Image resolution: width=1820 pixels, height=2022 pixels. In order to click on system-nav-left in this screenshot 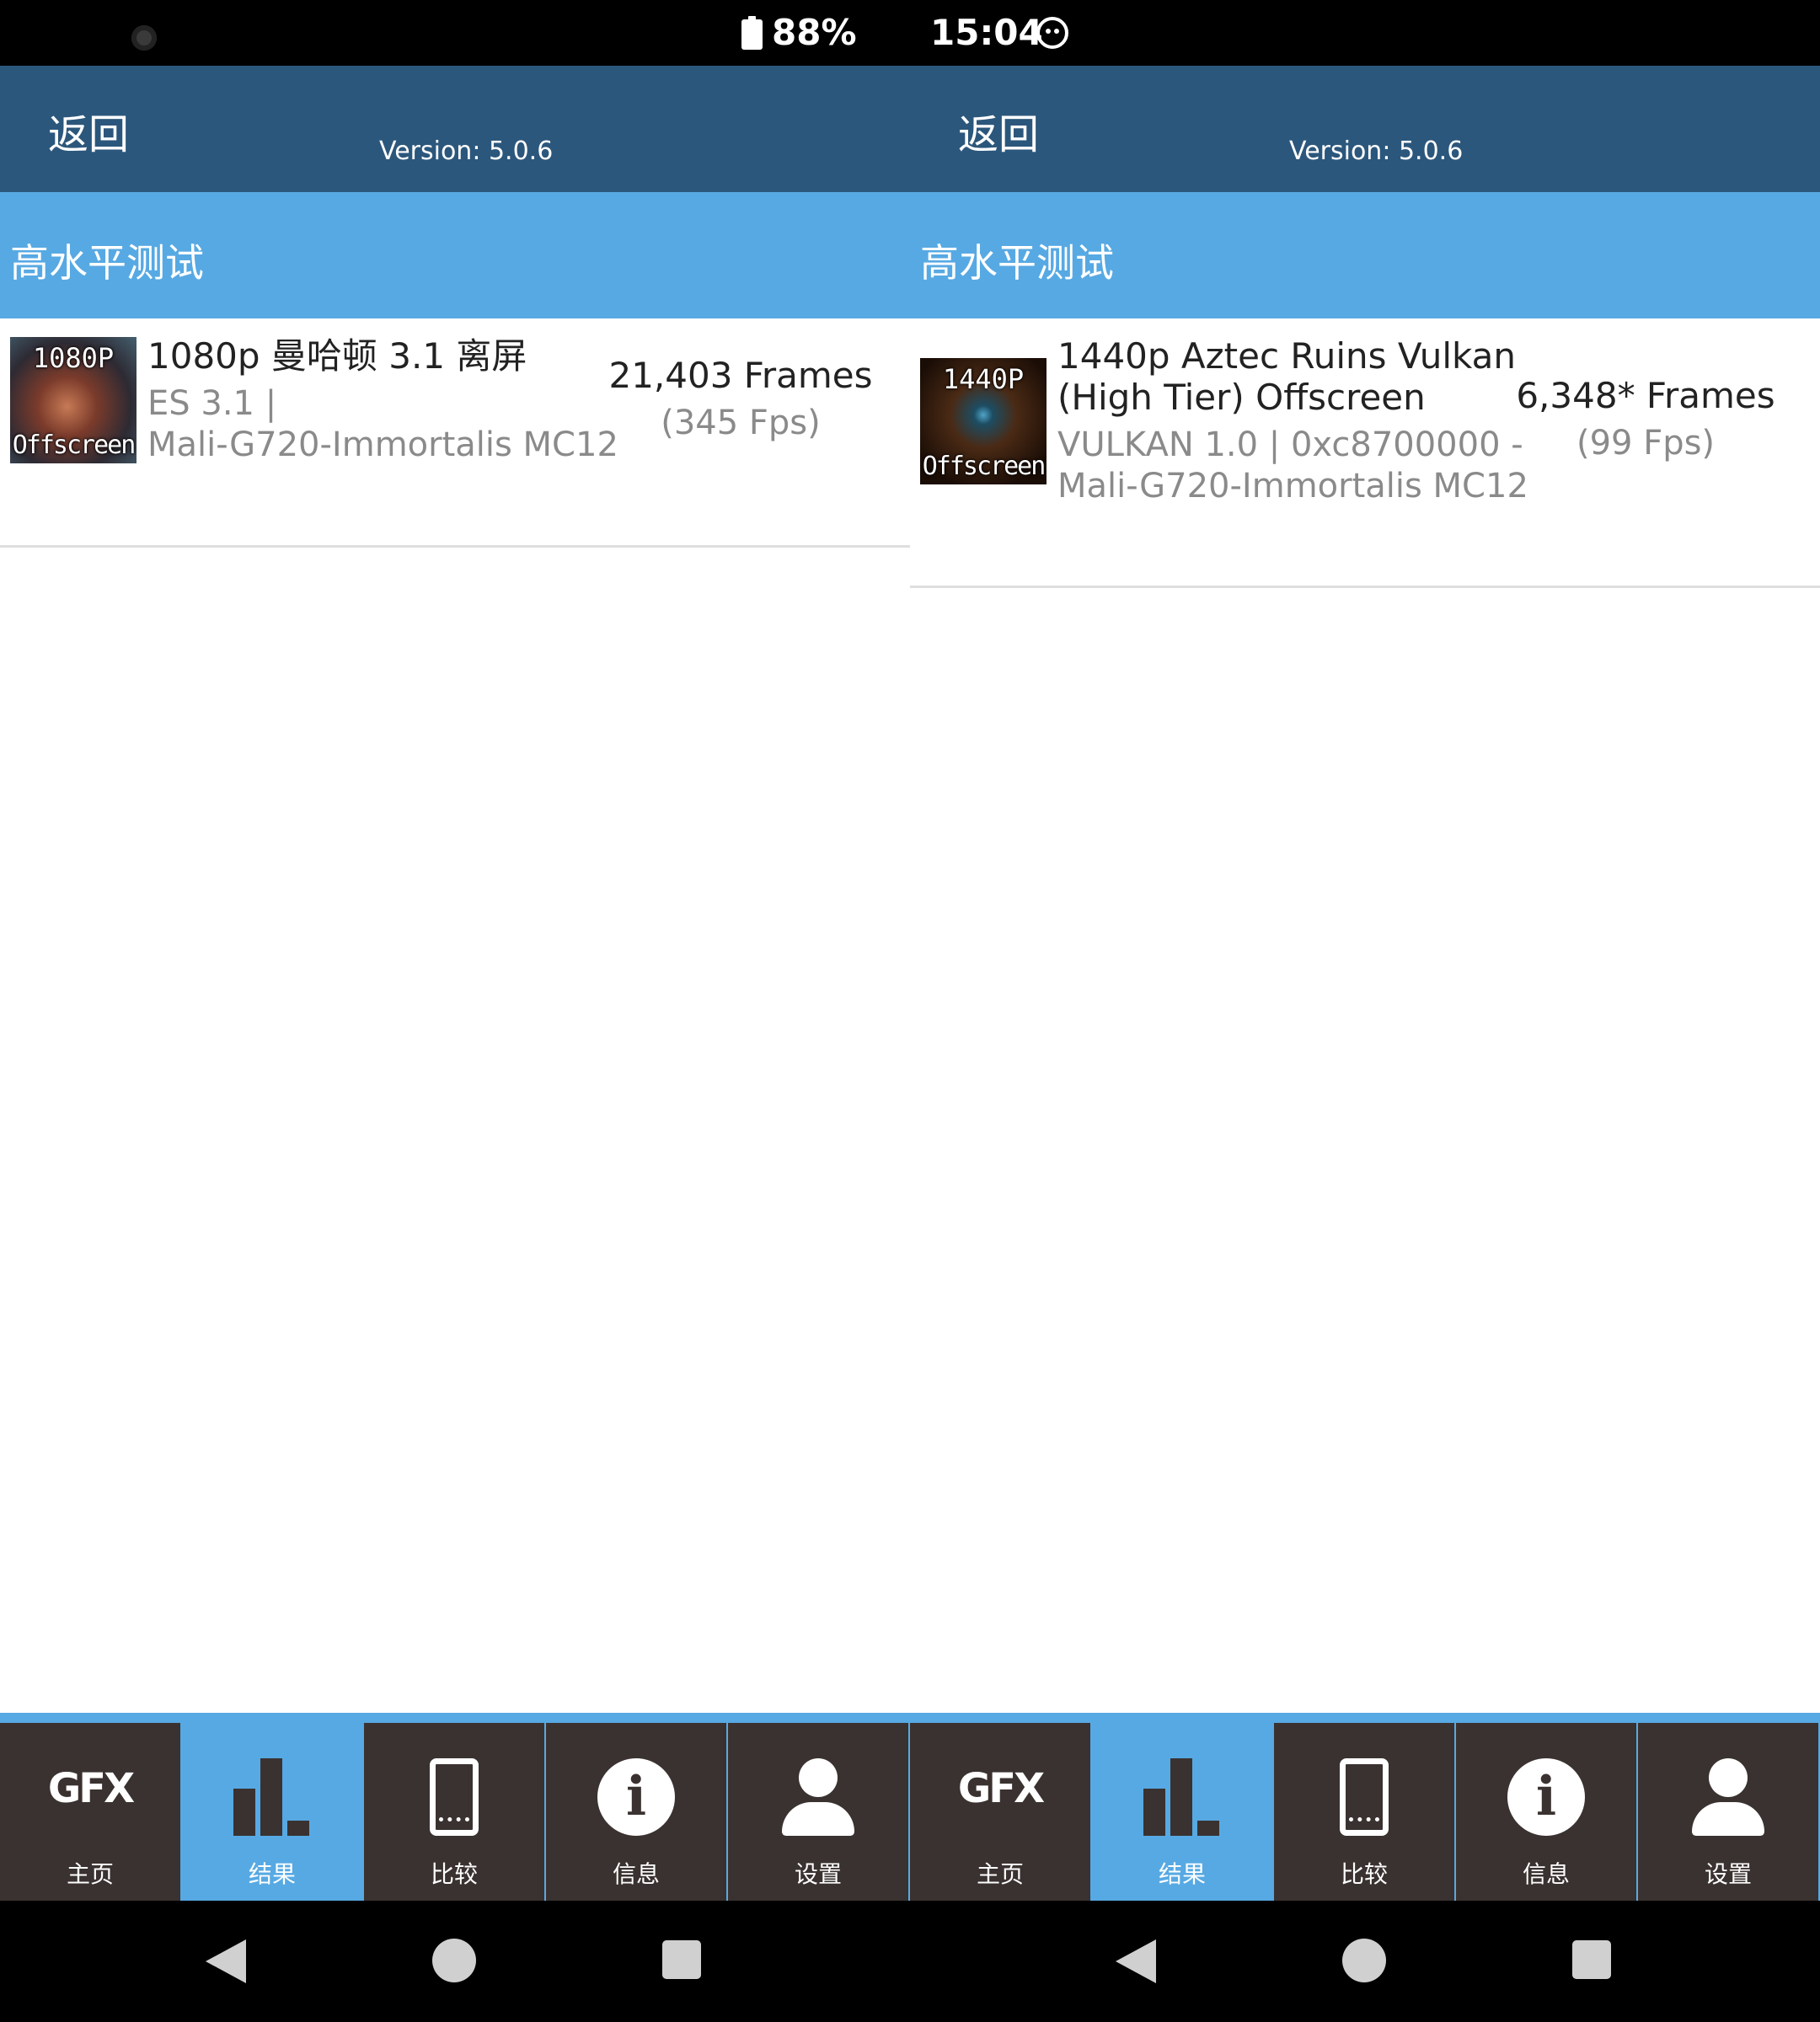, I will do `click(455, 1961)`.